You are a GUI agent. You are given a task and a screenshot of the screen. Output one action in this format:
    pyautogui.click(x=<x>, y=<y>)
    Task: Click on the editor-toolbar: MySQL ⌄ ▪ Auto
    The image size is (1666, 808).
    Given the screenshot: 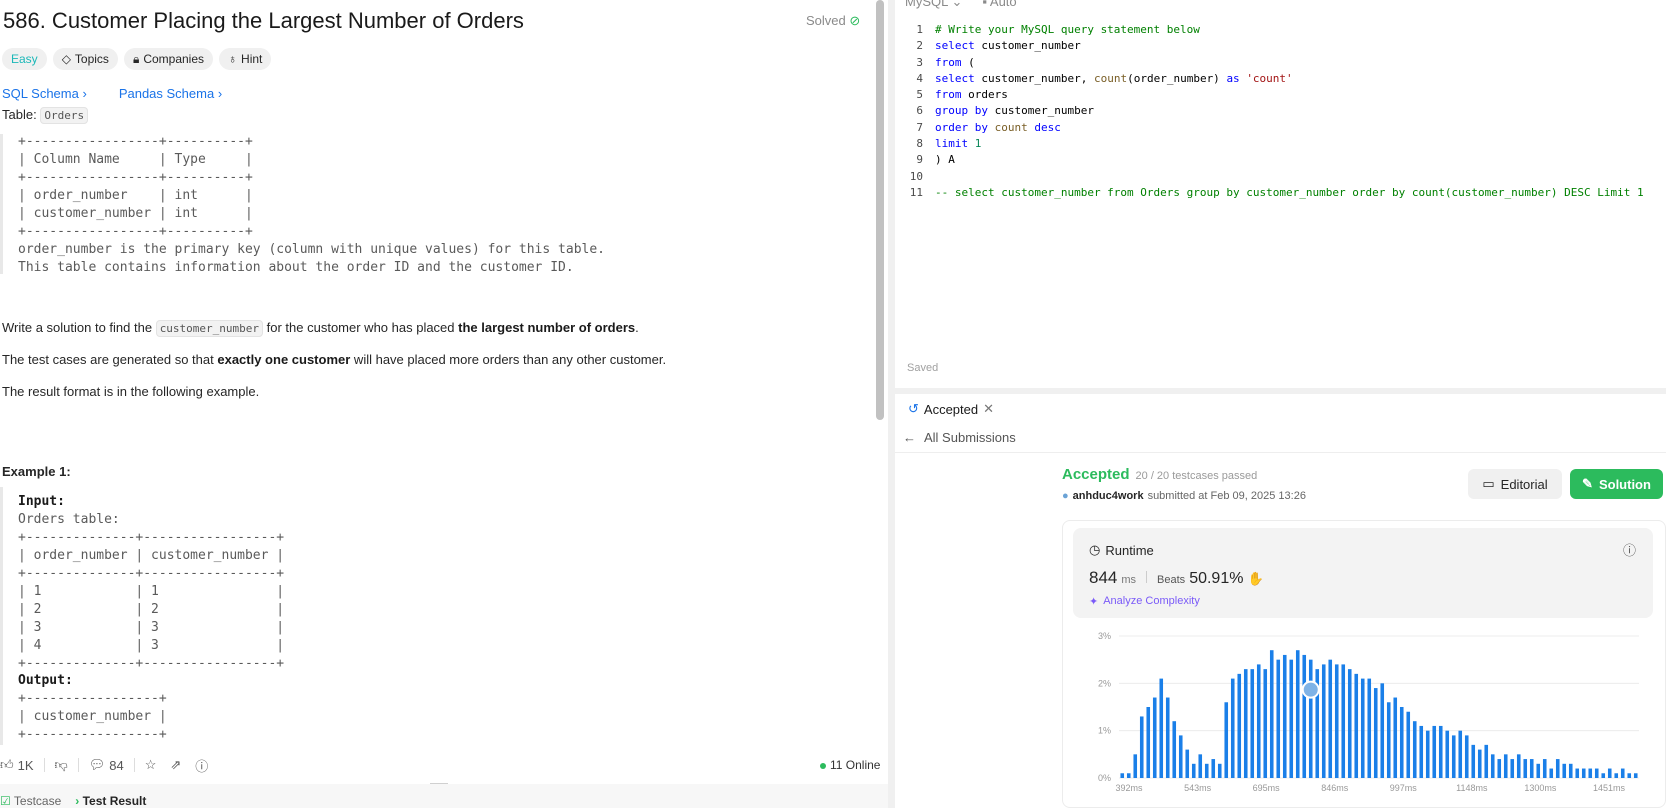 What is the action you would take?
    pyautogui.click(x=961, y=5)
    